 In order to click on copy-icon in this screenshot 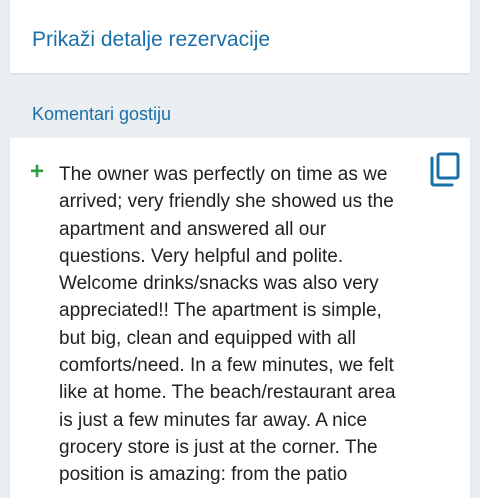, I will do `click(445, 169)`.